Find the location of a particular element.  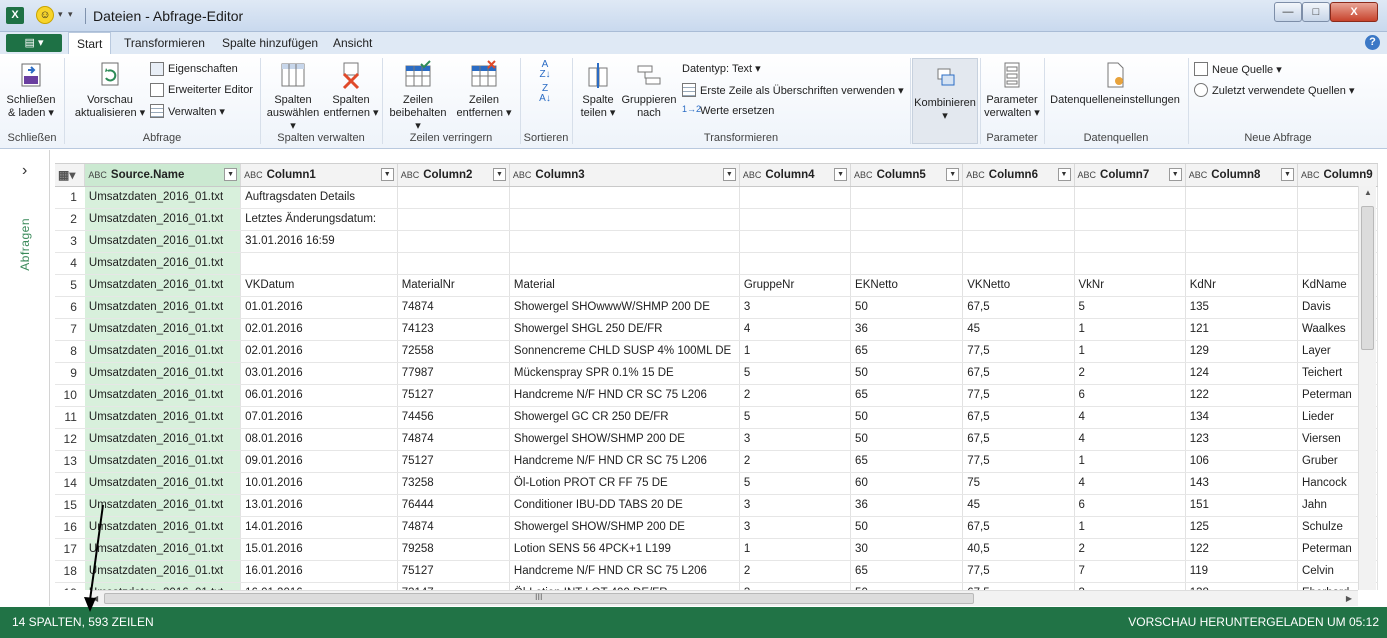

table-cell: 79258 is located at coordinates (453, 549).